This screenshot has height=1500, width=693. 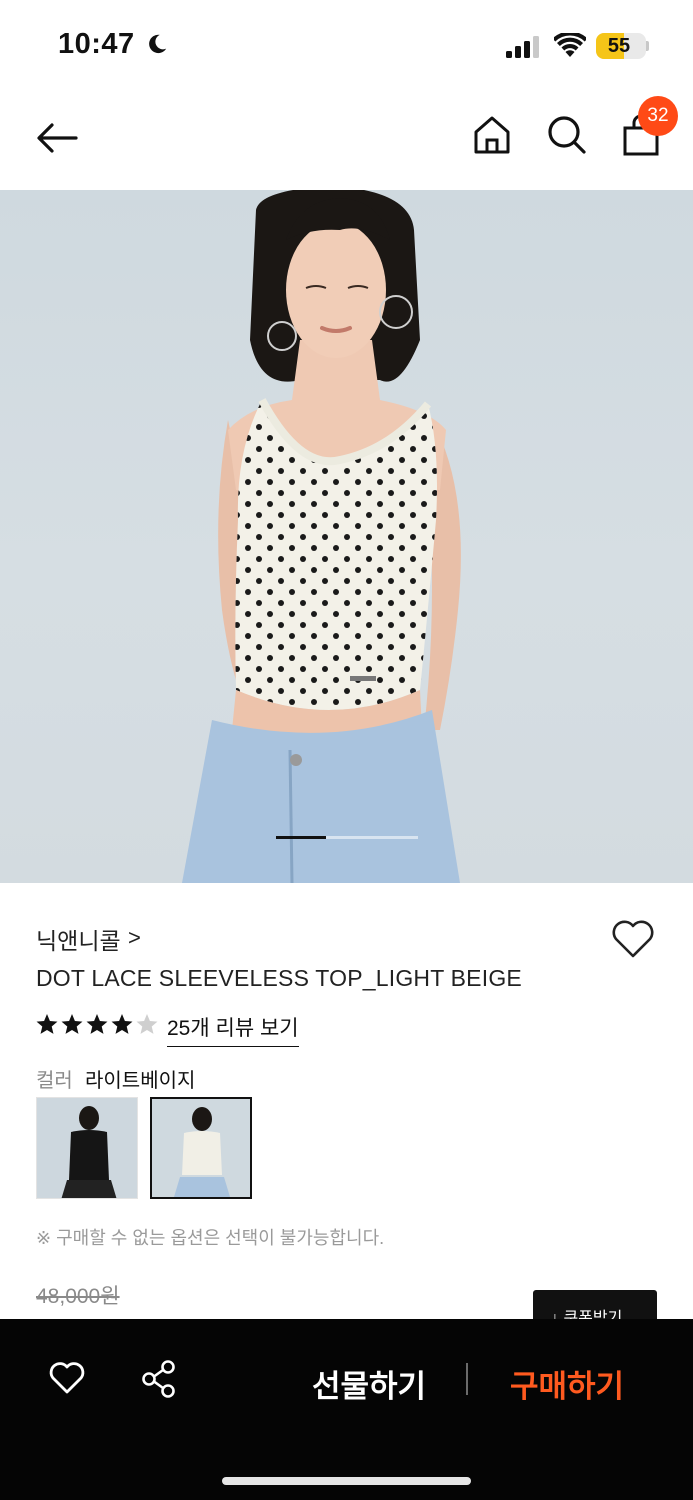 I want to click on color-label: 컬러, so click(x=54, y=1081).